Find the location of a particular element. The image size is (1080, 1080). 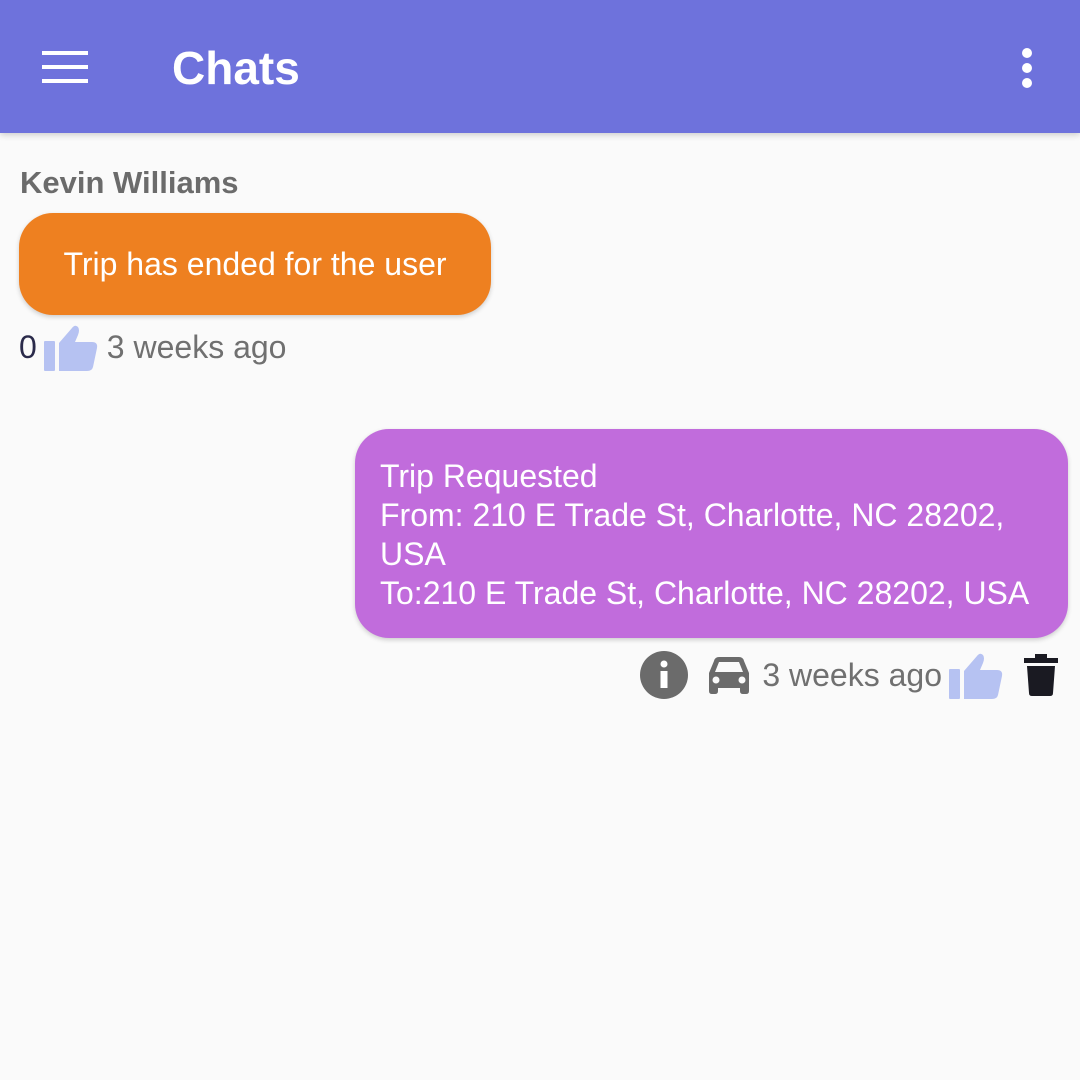

incoming-message-bubble: Trip has ended for the user is located at coordinates (255, 264).